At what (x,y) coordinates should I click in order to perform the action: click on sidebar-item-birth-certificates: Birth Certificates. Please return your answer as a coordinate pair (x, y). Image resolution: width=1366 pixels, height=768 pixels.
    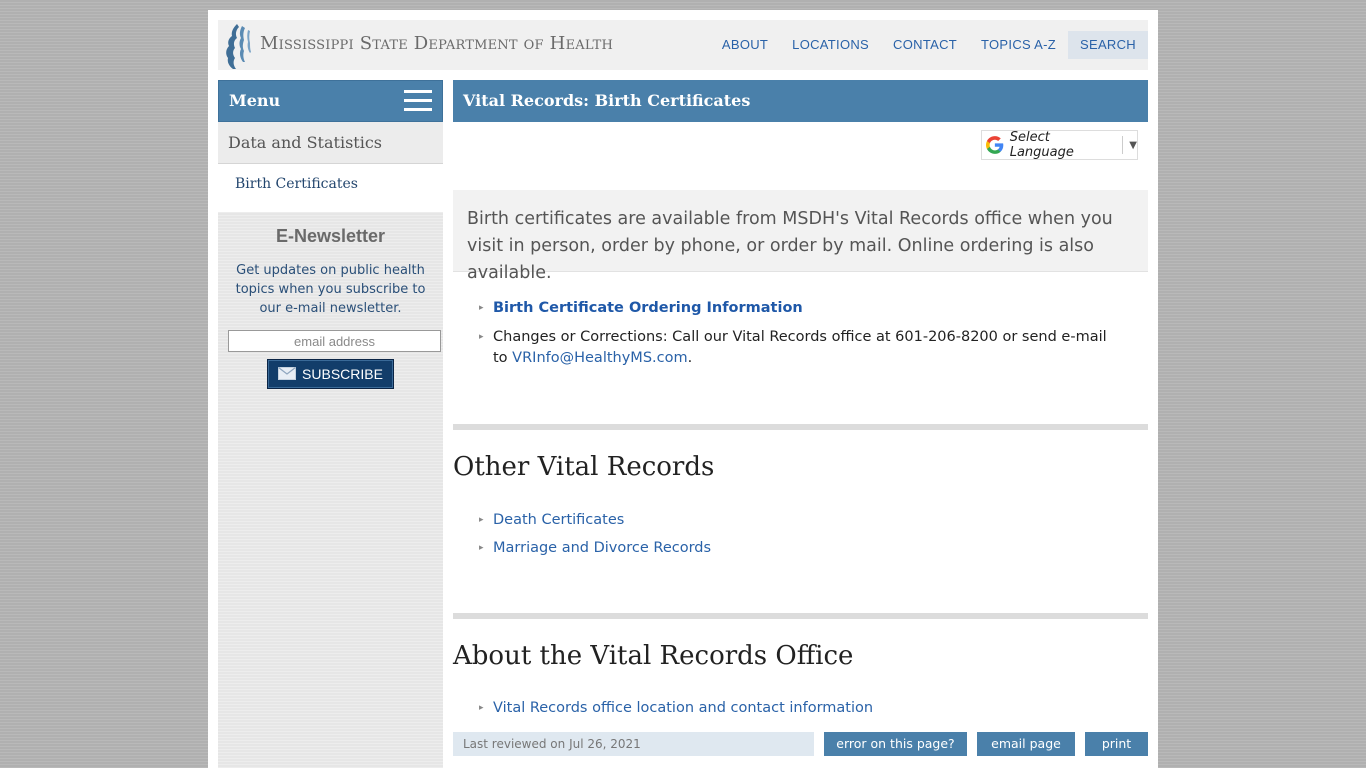
    Looking at the image, I should click on (330, 188).